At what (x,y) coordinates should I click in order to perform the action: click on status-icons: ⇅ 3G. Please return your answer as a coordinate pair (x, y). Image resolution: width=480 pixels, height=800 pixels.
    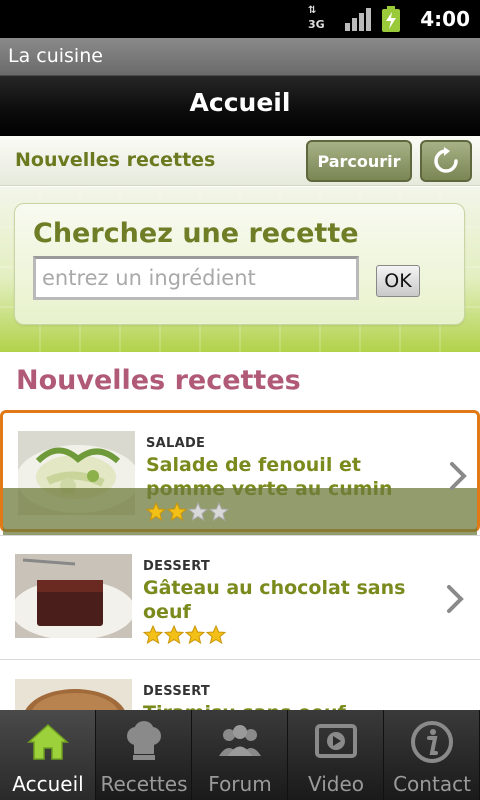
    Looking at the image, I should click on (354, 19).